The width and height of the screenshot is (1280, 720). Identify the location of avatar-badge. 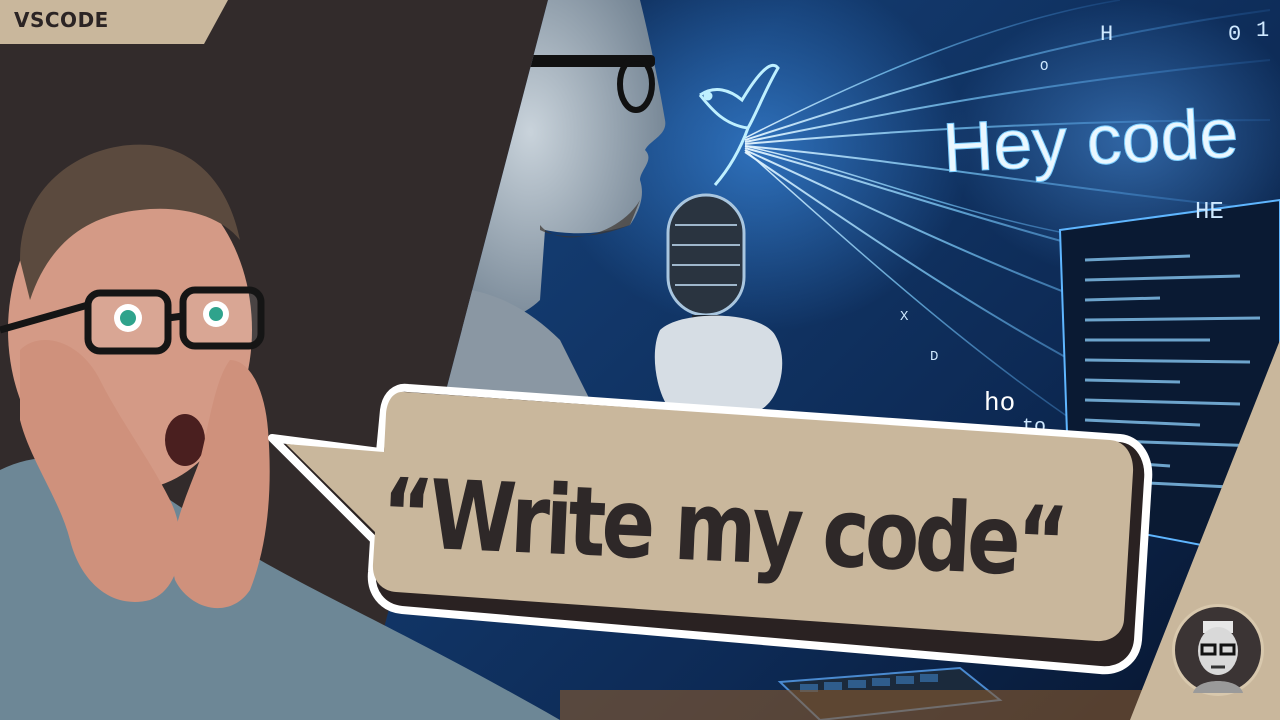
(1218, 650).